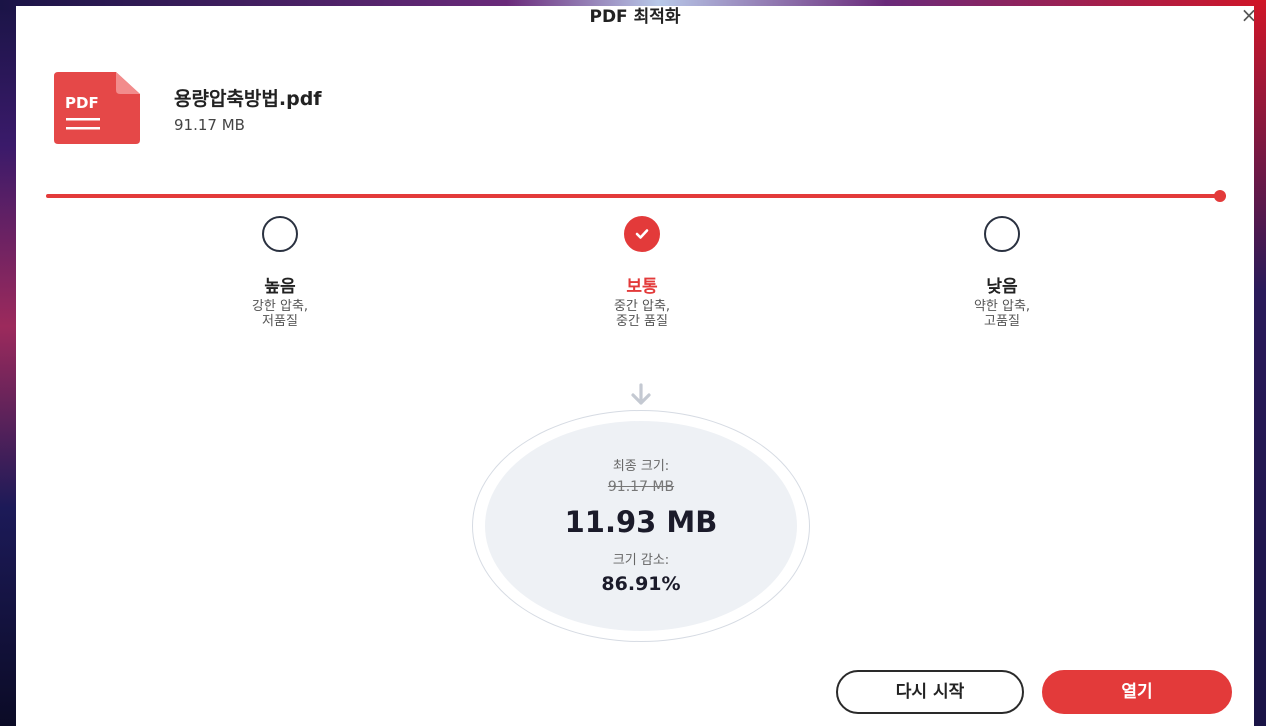 This screenshot has width=1266, height=726. I want to click on radio-low, so click(1002, 234).